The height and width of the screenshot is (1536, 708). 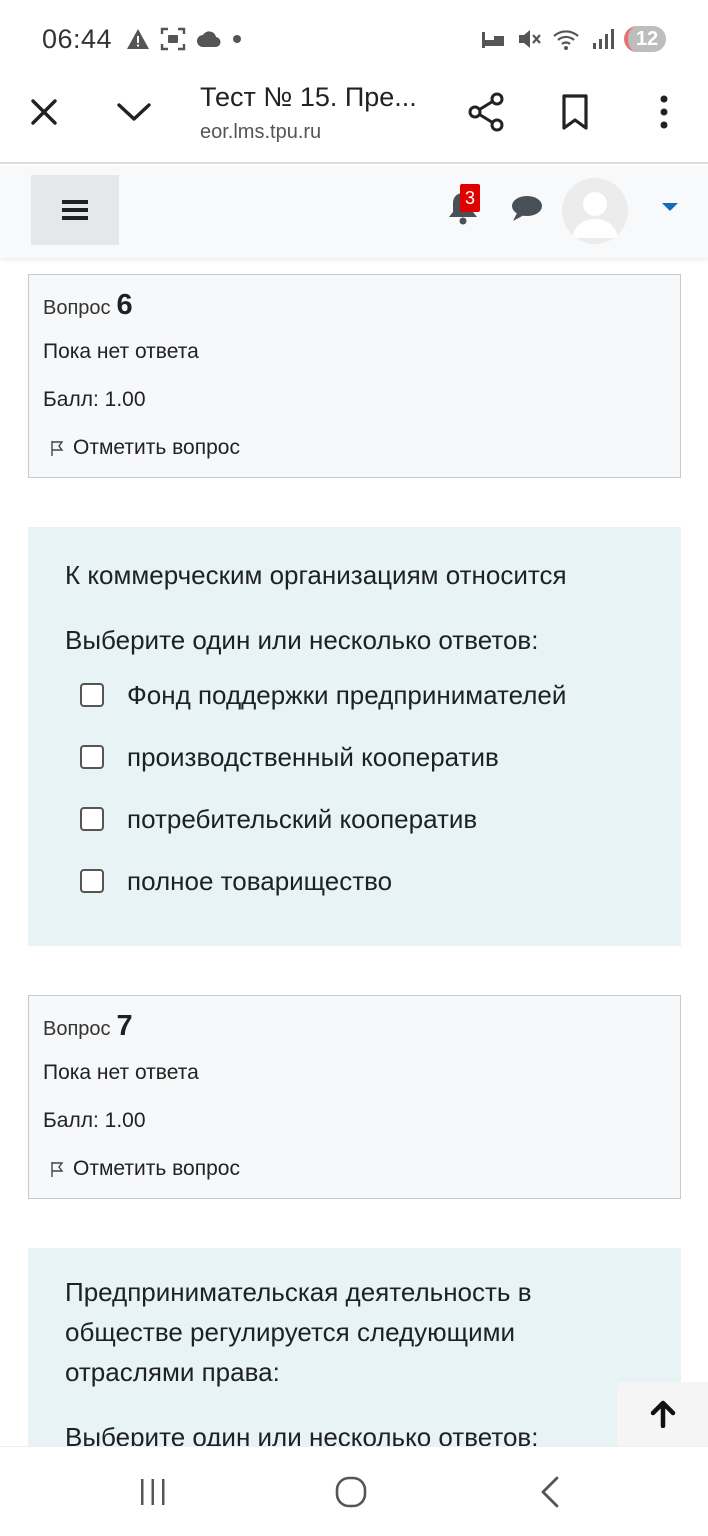 I want to click on answer-option: полное товарищество, so click(x=354, y=881).